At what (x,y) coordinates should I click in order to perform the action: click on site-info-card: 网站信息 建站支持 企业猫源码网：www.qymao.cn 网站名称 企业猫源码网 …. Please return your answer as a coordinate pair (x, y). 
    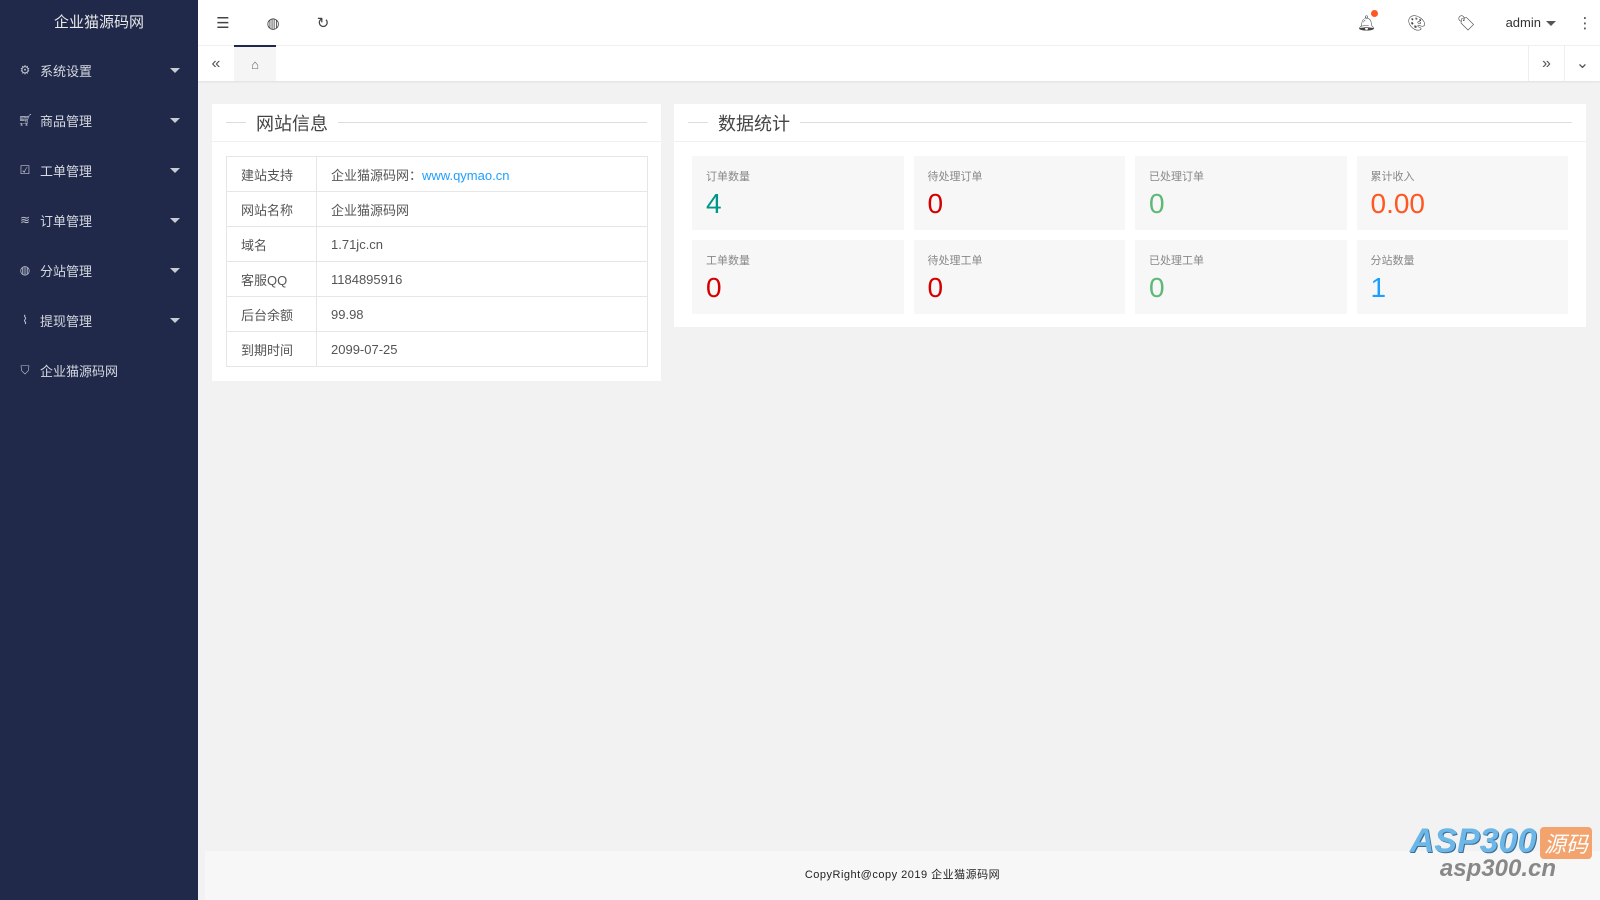
    Looking at the image, I should click on (436, 242).